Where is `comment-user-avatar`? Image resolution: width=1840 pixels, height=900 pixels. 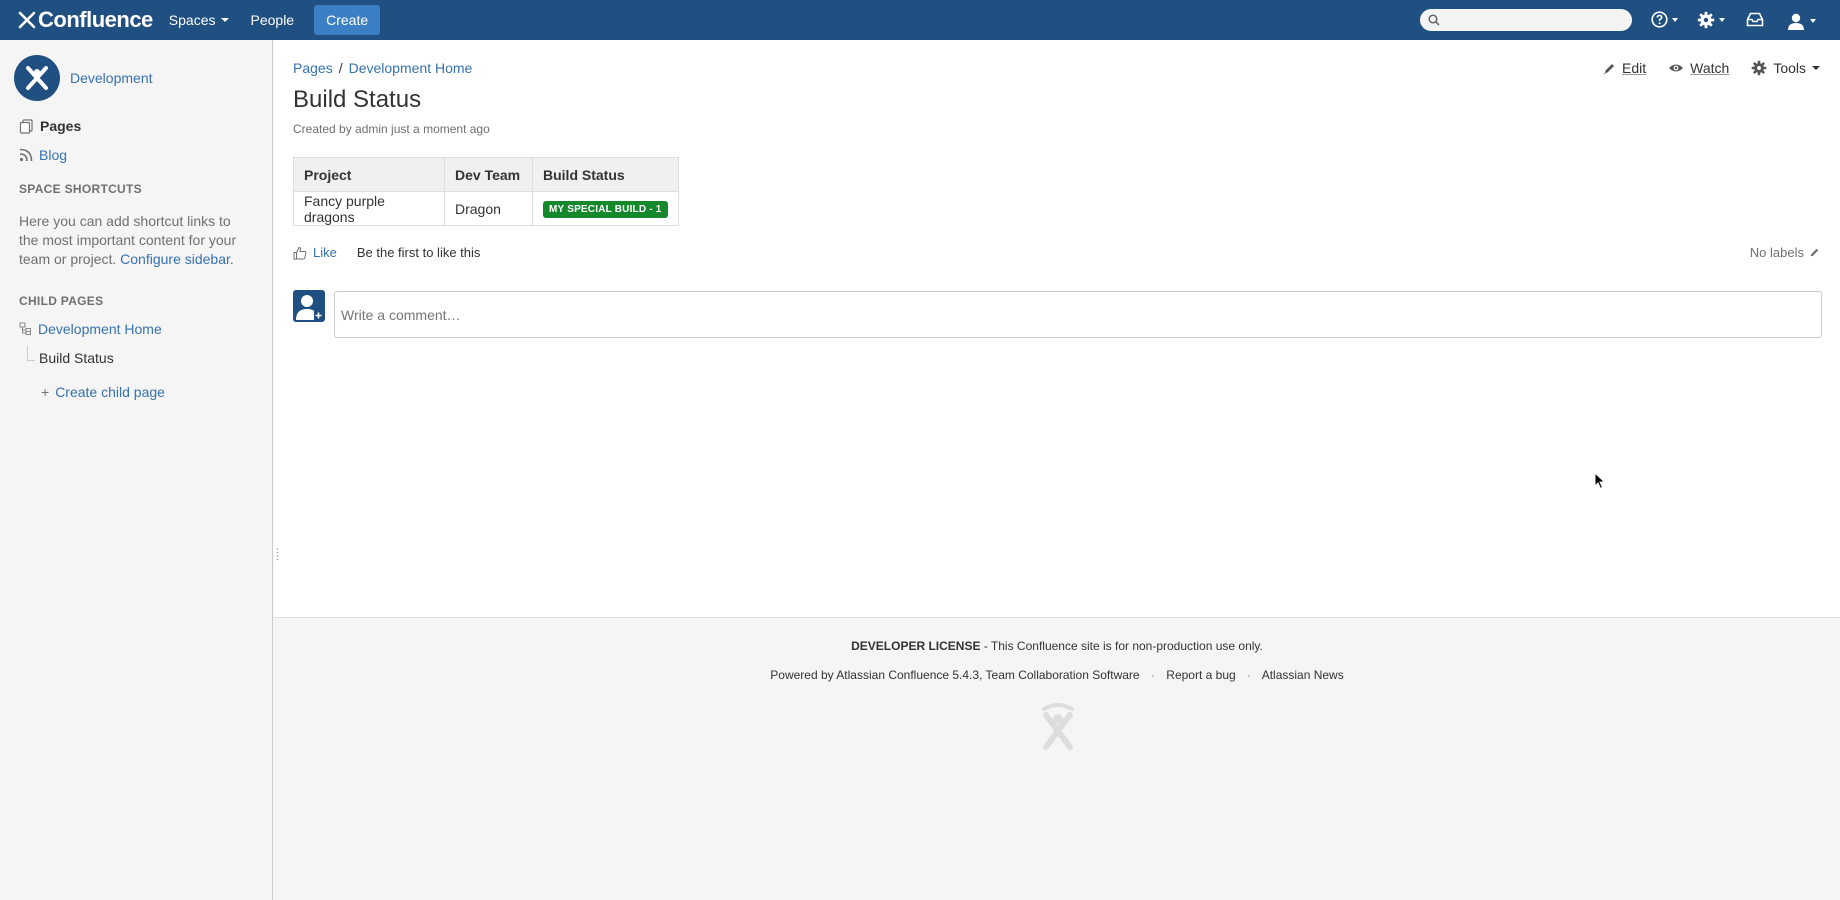 comment-user-avatar is located at coordinates (309, 306).